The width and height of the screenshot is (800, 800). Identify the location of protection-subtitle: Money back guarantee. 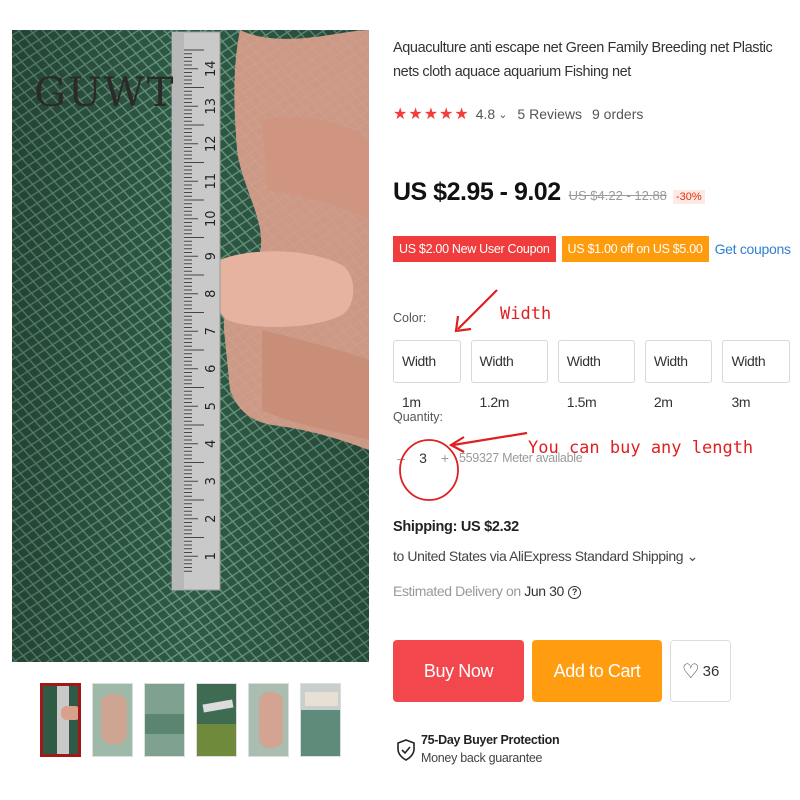
(482, 758).